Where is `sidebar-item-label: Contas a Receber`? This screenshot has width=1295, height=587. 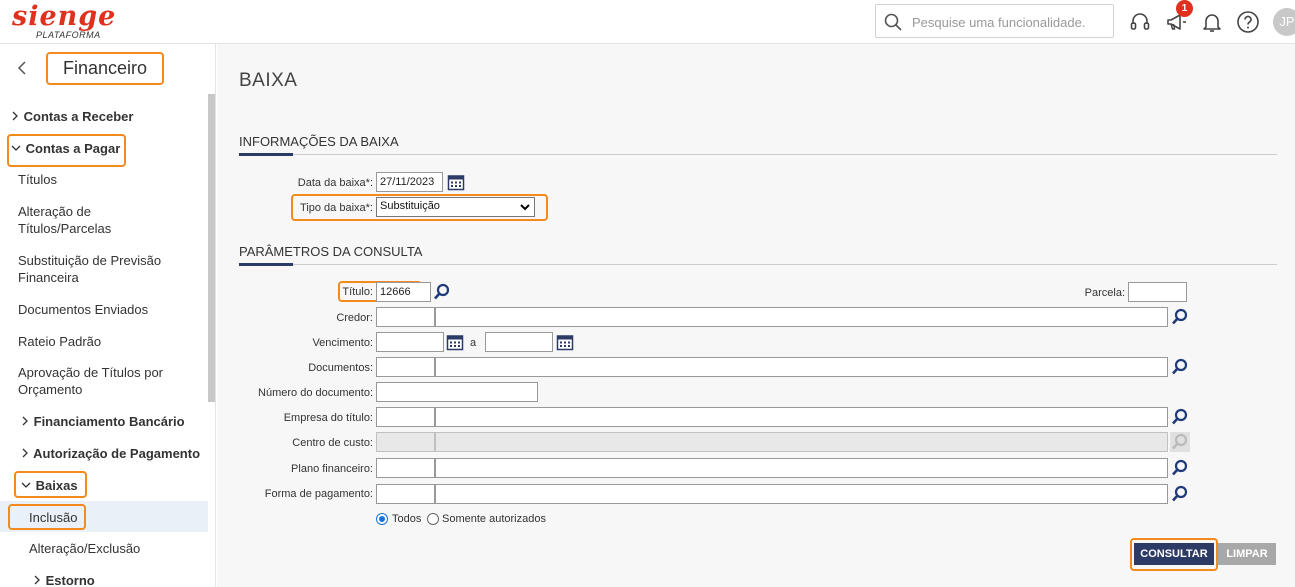
sidebar-item-label: Contas a Receber is located at coordinates (78, 116).